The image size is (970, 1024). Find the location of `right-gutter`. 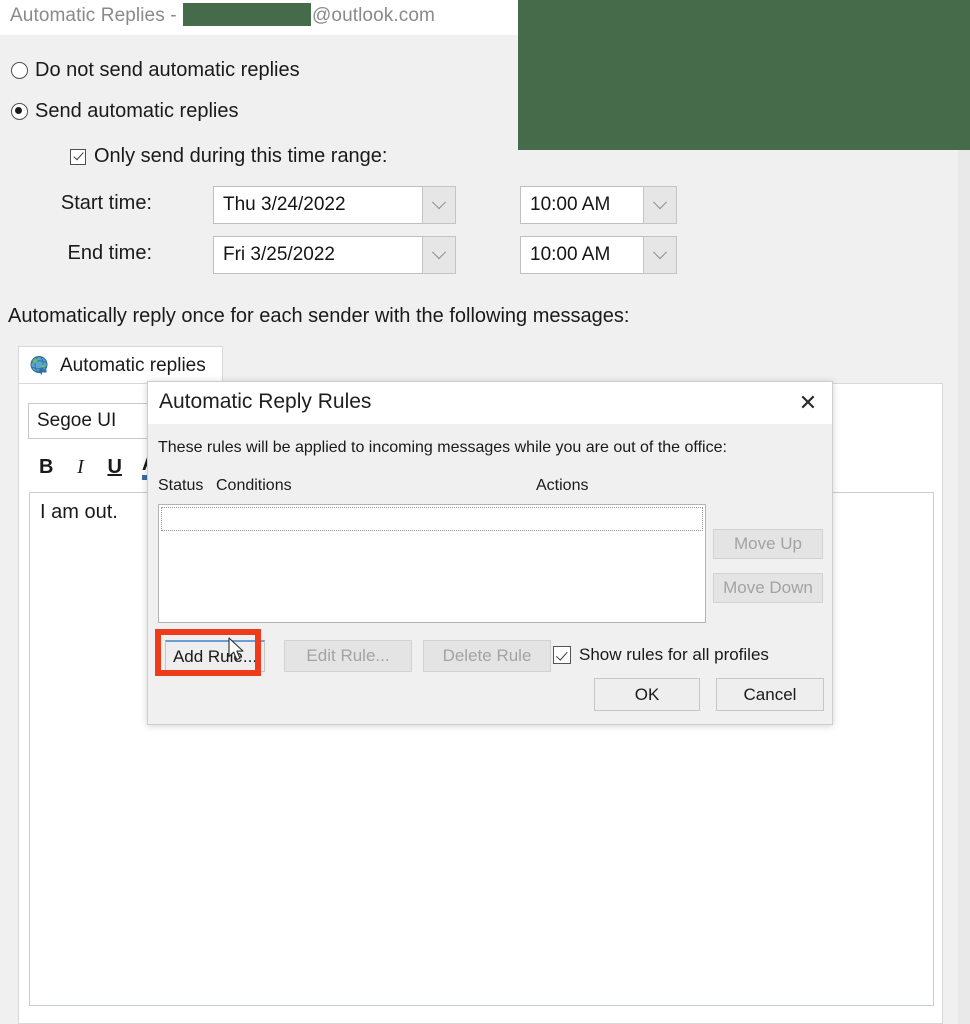

right-gutter is located at coordinates (964, 587).